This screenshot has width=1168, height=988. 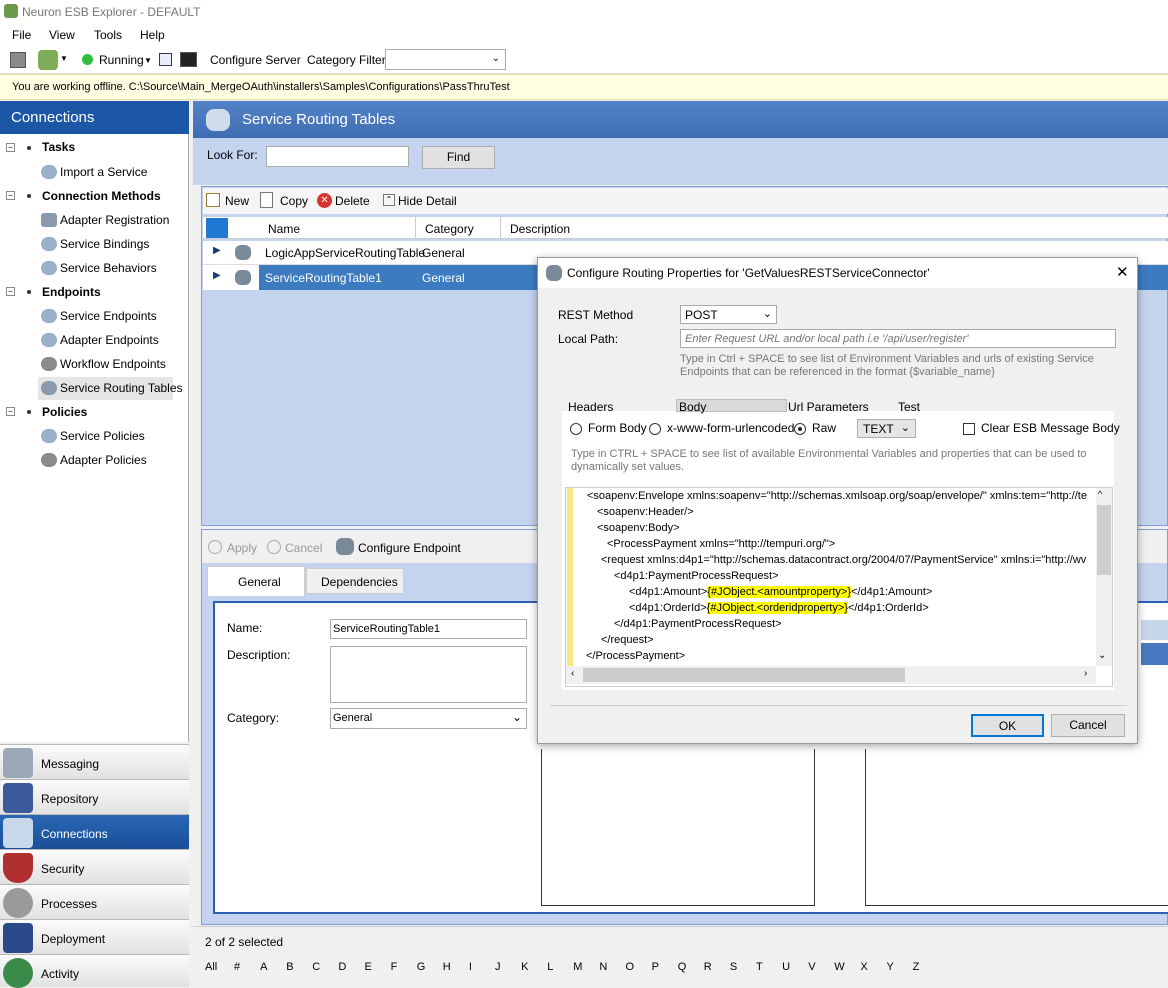 What do you see at coordinates (916, 967) in the screenshot?
I see `alpha-filter-item: Z` at bounding box center [916, 967].